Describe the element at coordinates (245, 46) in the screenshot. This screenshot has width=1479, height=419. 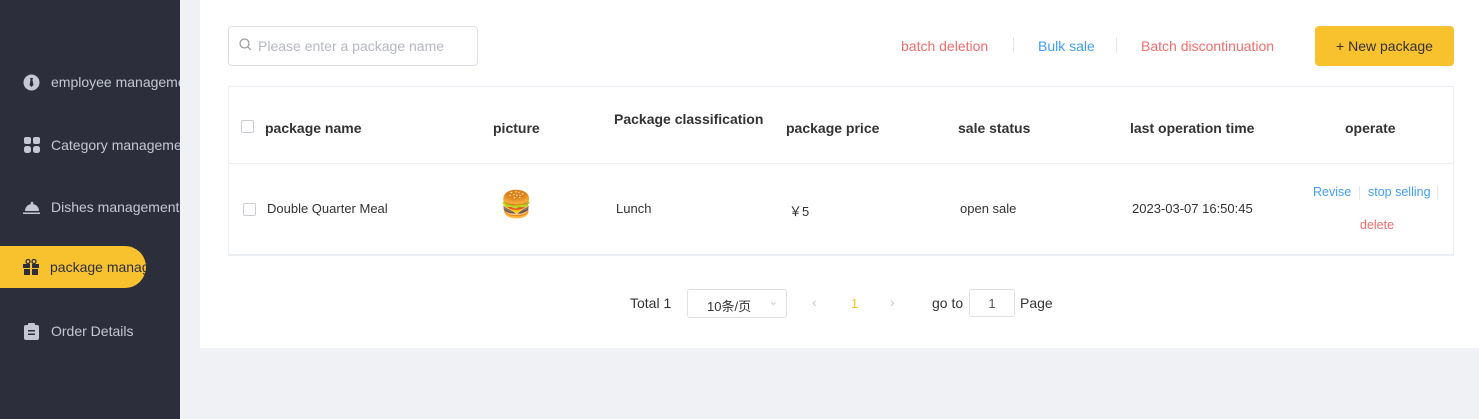
I see `search-icon` at that location.